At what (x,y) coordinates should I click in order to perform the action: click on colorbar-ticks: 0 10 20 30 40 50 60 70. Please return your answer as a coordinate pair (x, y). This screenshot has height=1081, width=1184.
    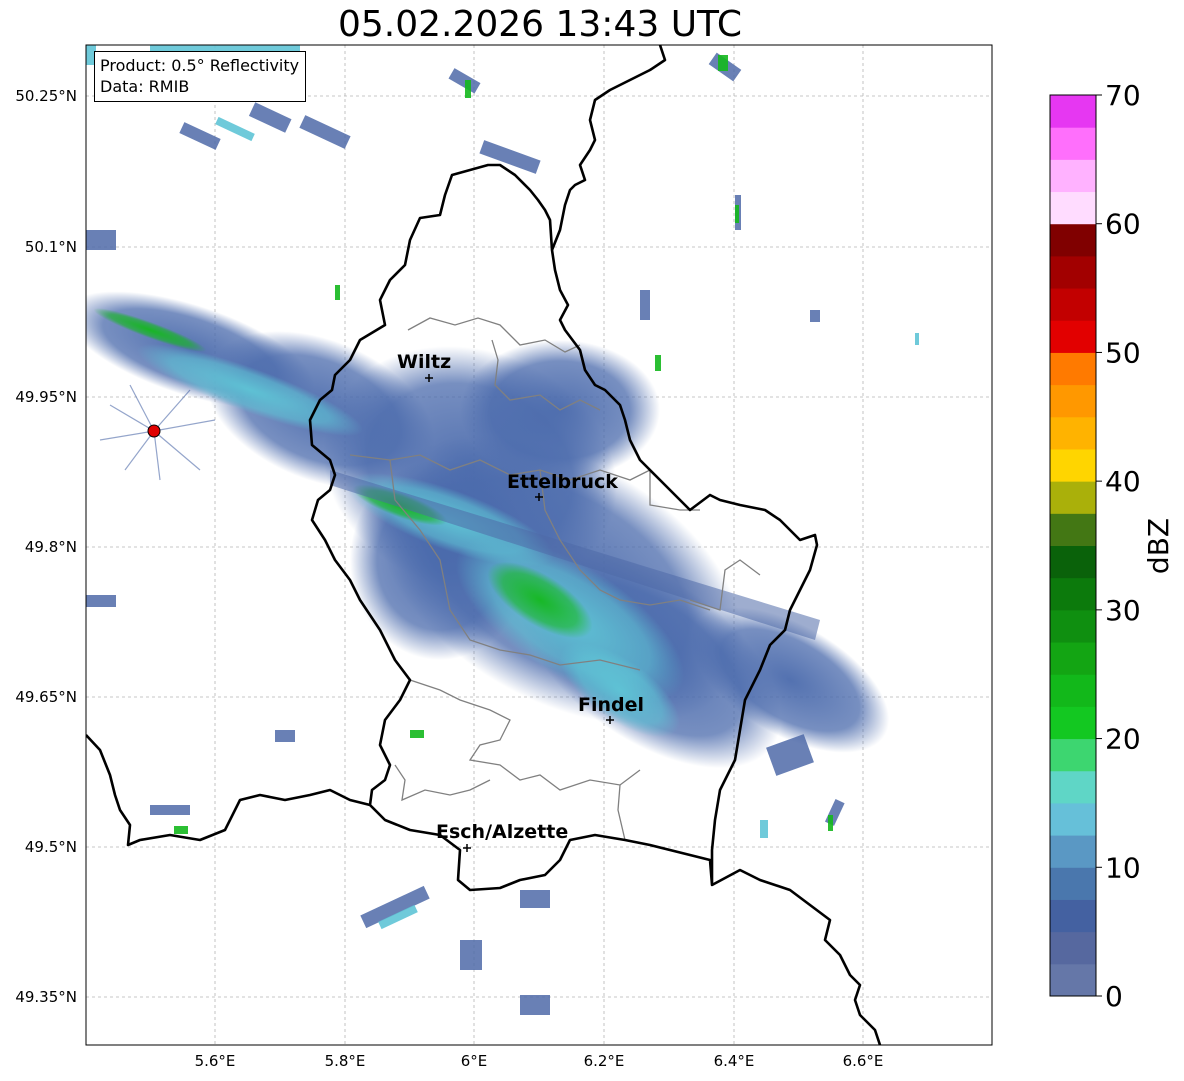
    Looking at the image, I should click on (1118, 546).